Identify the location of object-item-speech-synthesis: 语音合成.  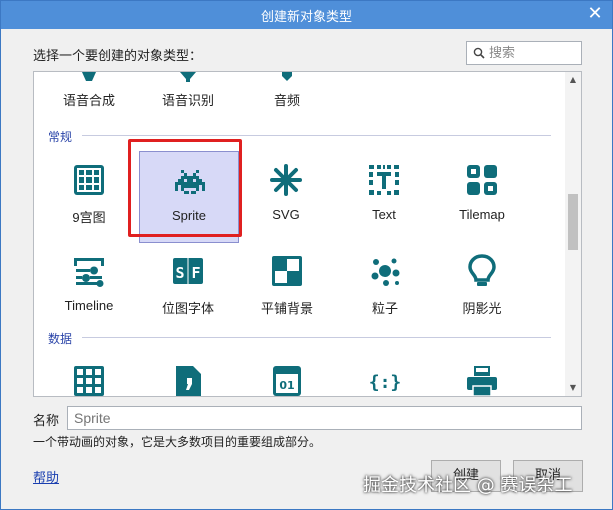
(89, 102).